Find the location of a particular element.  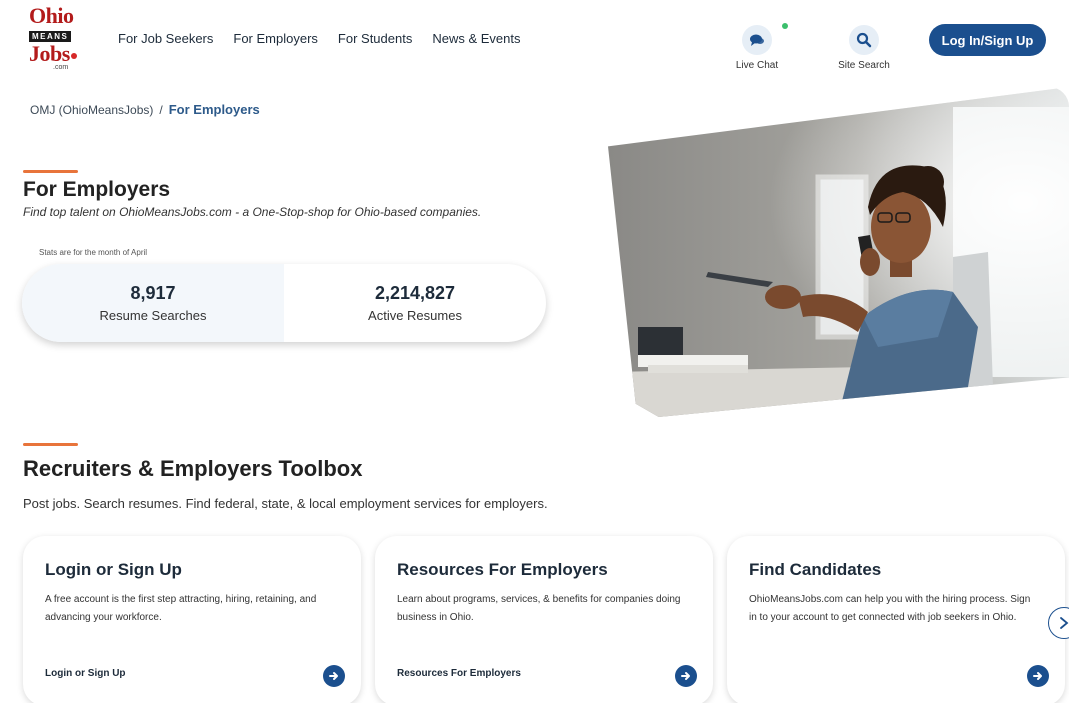

breadcrumb: OMJ (OhioMeansJobs) / For Employers is located at coordinates (145, 109).